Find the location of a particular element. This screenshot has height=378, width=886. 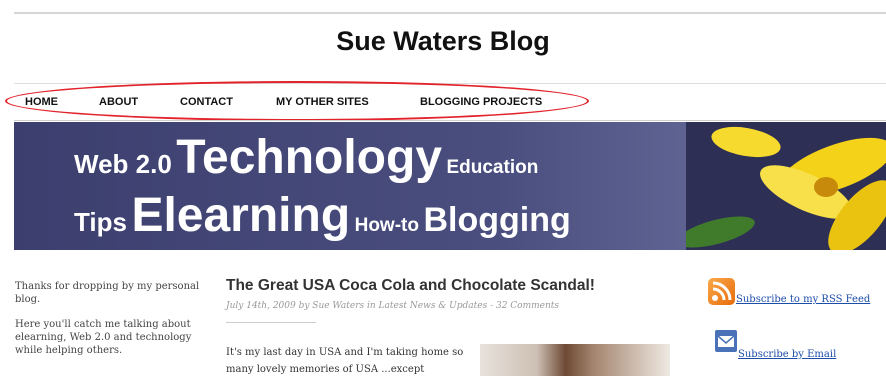

banner-line-1: Web 2.0 Technology Education is located at coordinates (306, 157).